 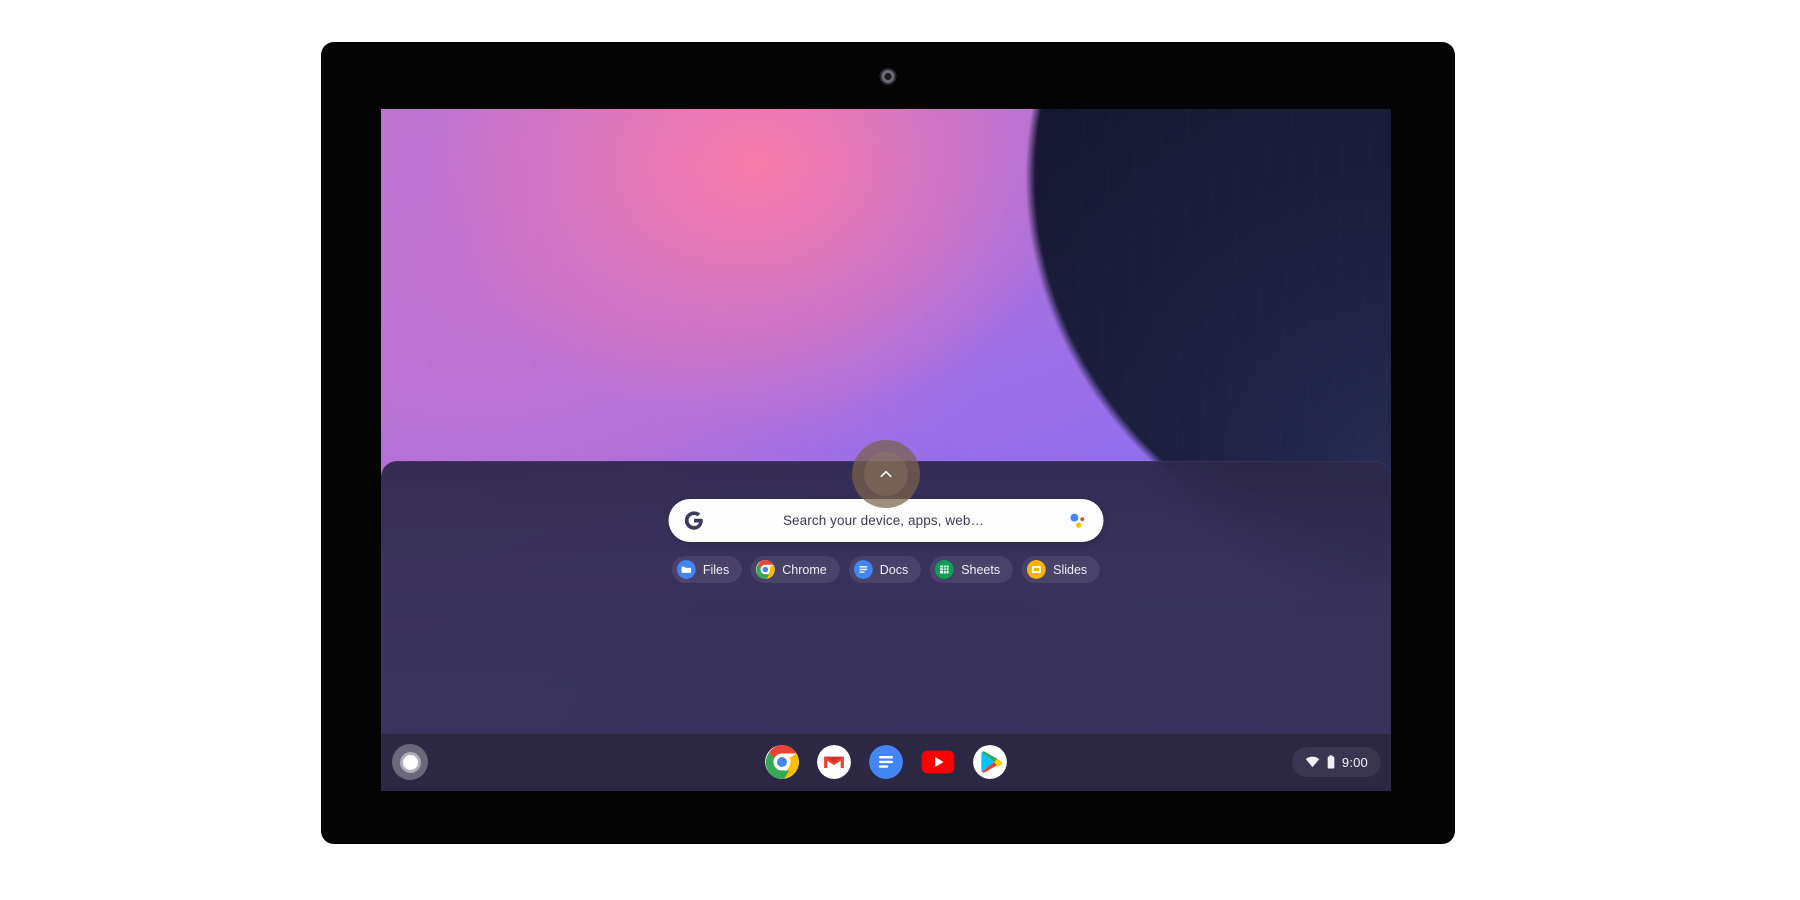 I want to click on quick-app-docs: Docs, so click(x=885, y=569).